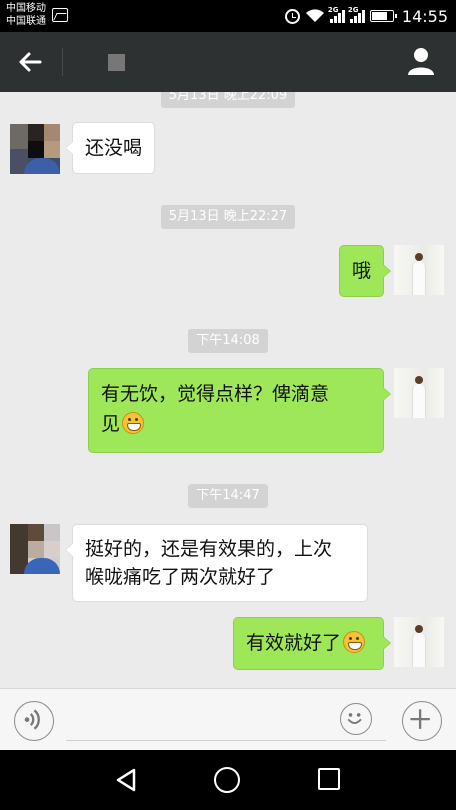  Describe the element at coordinates (424, 16) in the screenshot. I see `status-clock: 14:55` at that location.